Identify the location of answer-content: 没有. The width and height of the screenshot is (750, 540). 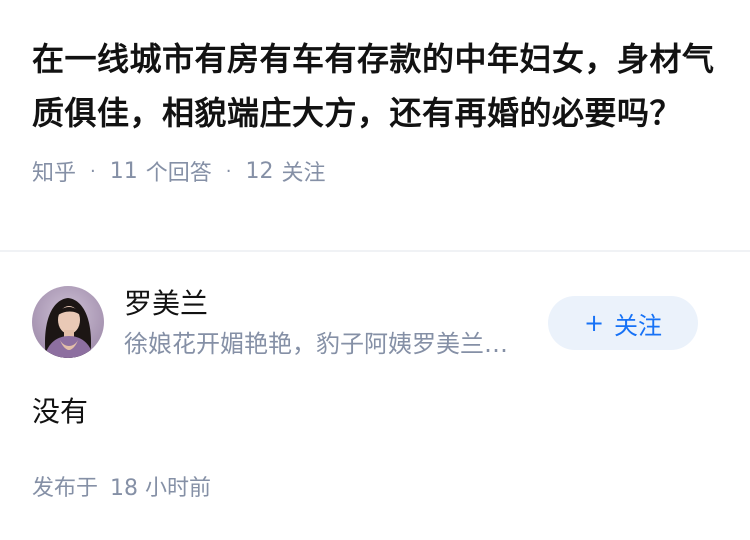
(60, 412).